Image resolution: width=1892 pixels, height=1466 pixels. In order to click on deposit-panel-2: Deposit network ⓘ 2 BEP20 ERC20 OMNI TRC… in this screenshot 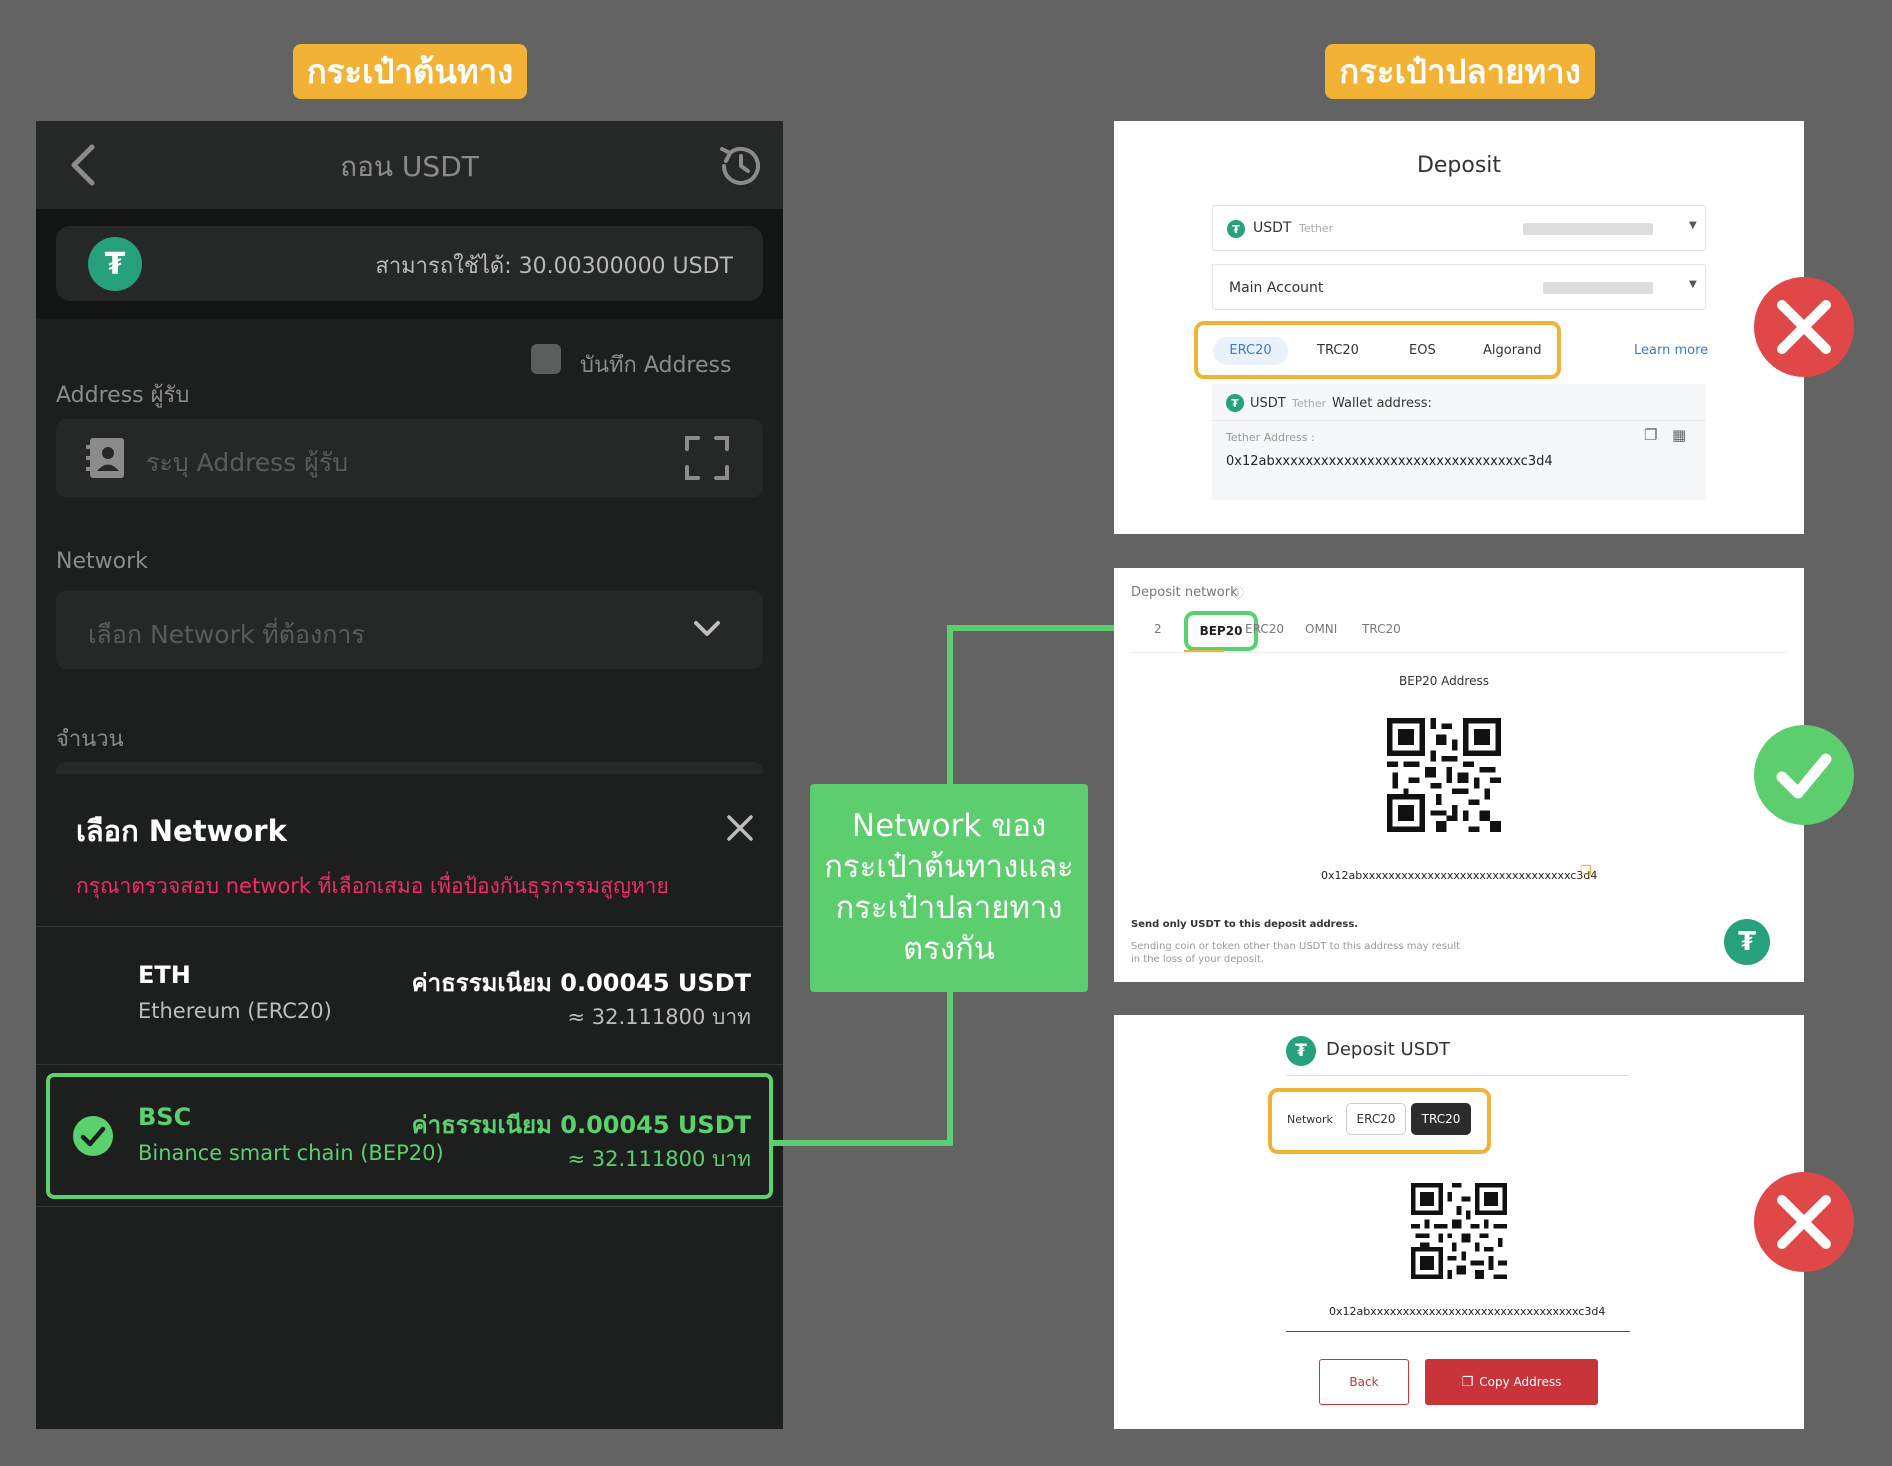, I will do `click(1459, 775)`.